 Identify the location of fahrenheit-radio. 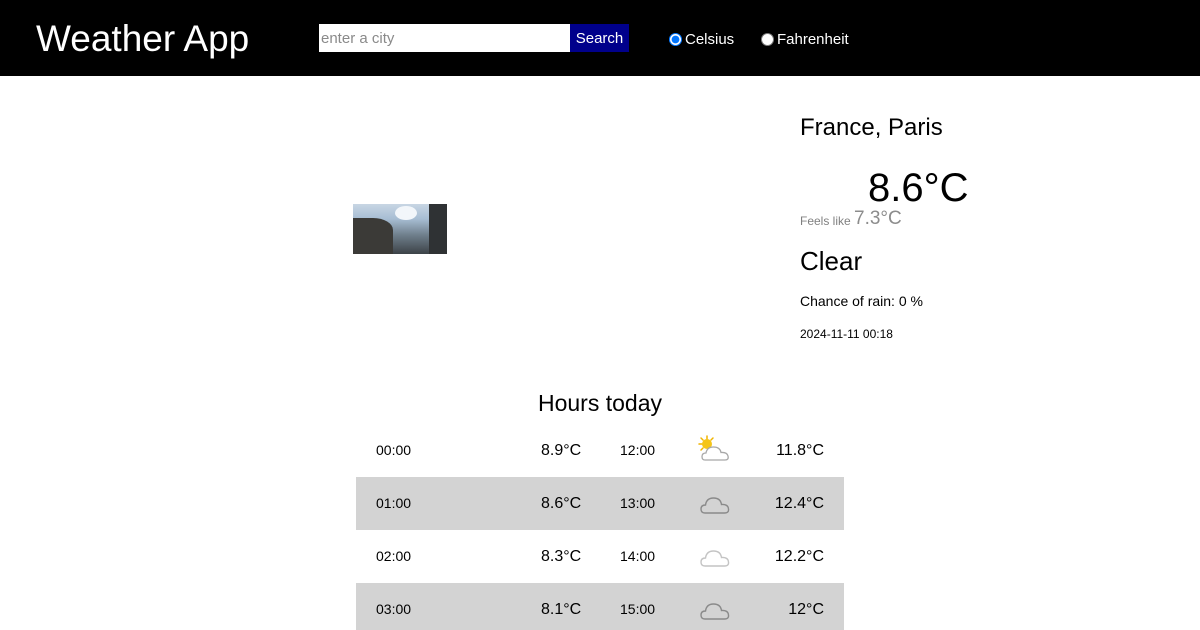
(767, 39).